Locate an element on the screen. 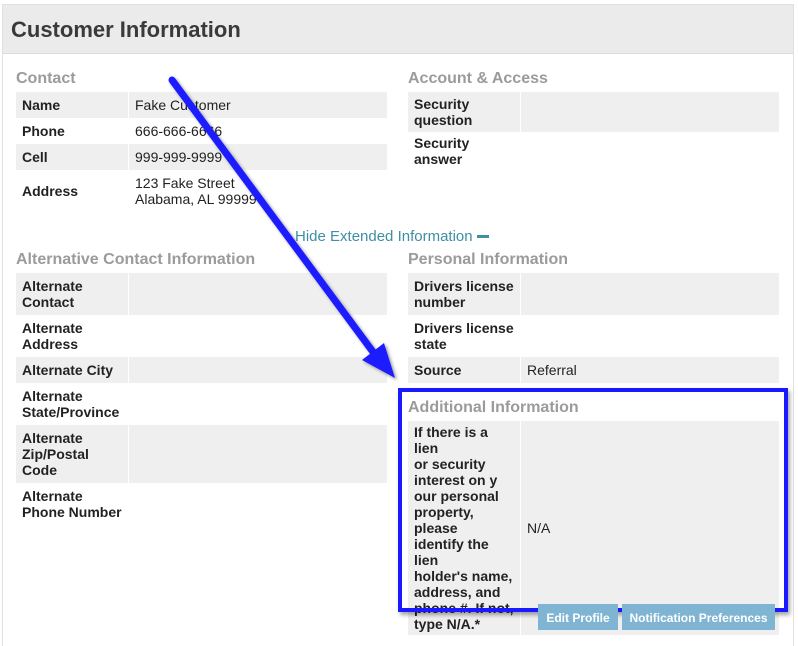 This screenshot has width=798, height=646. annotation-arrow-icon is located at coordinates (281, 227).